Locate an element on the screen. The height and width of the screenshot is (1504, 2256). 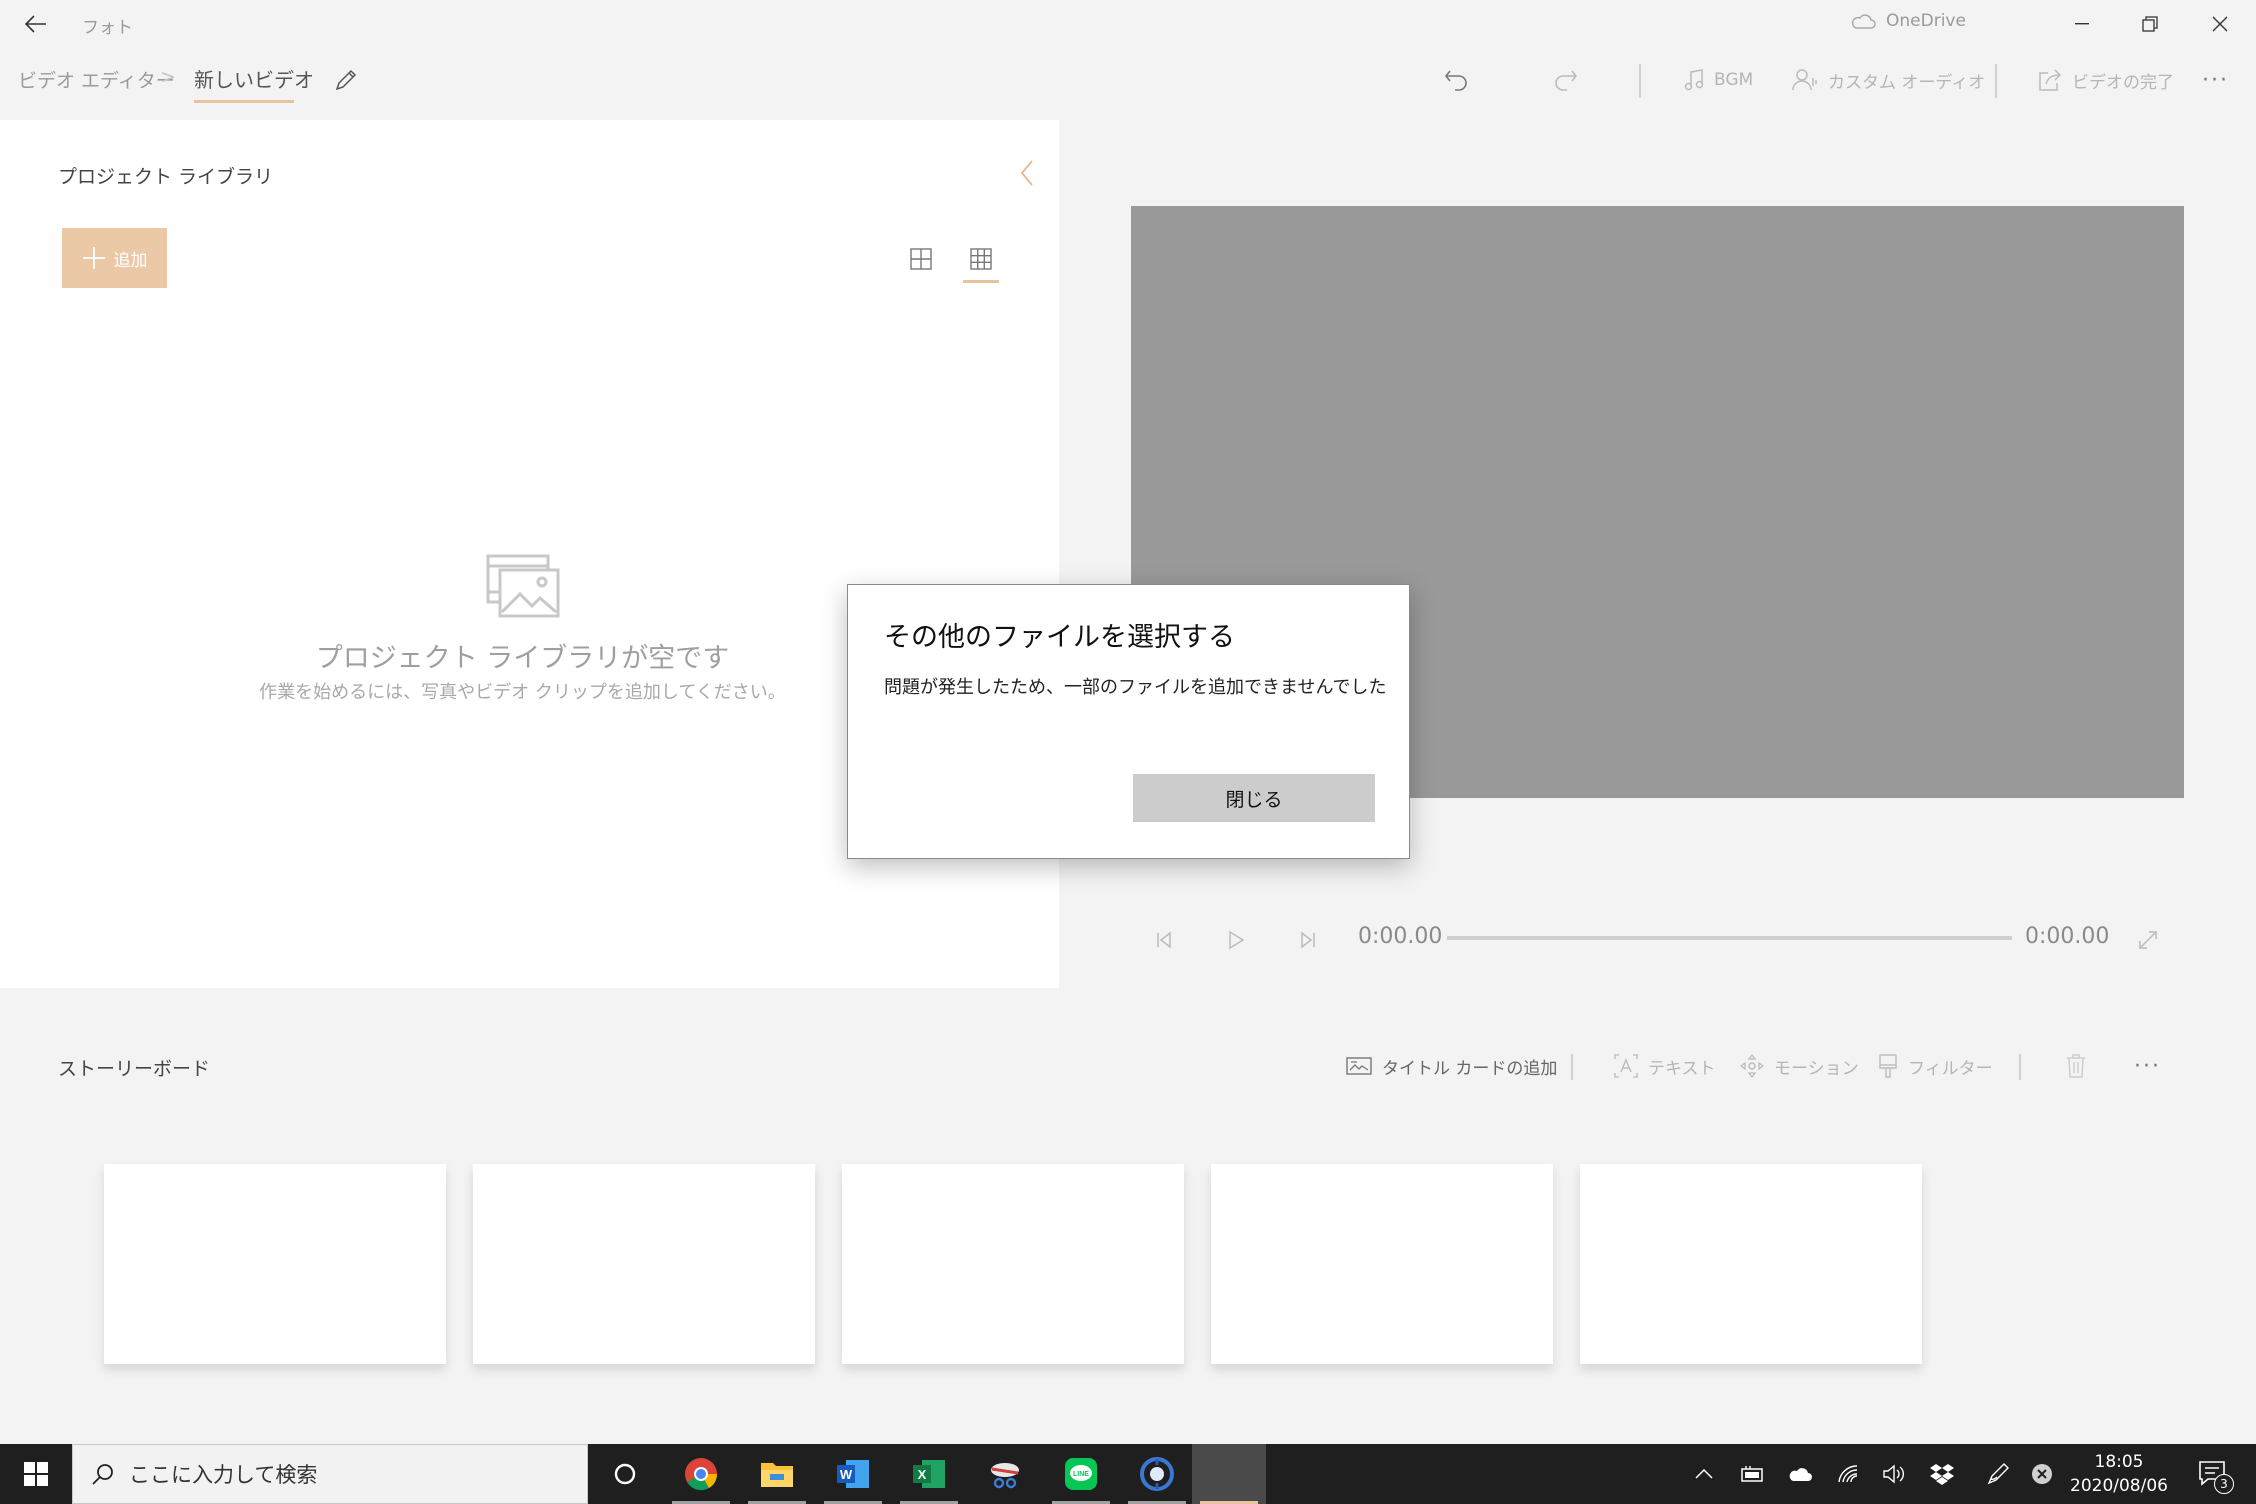
taskbar: ここに入力して検索 W X LINE 18:05 2020/08/06 3 is located at coordinates (1128, 1474).